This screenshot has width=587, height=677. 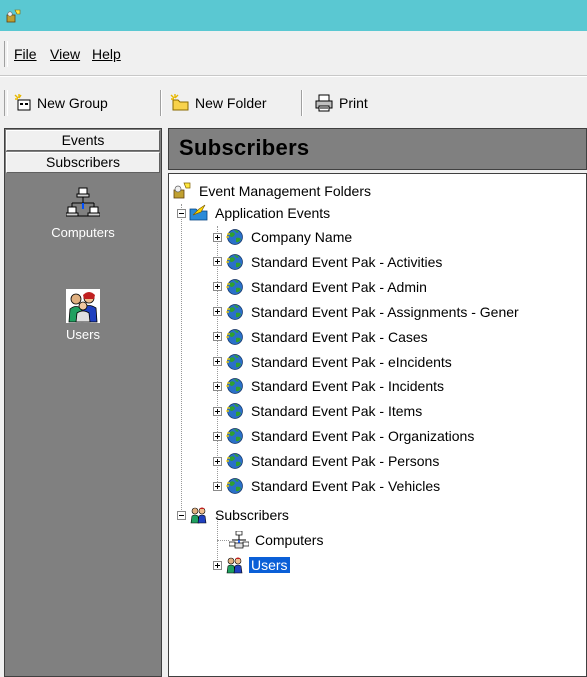 What do you see at coordinates (83, 140) in the screenshot?
I see `tab-events: Events` at bounding box center [83, 140].